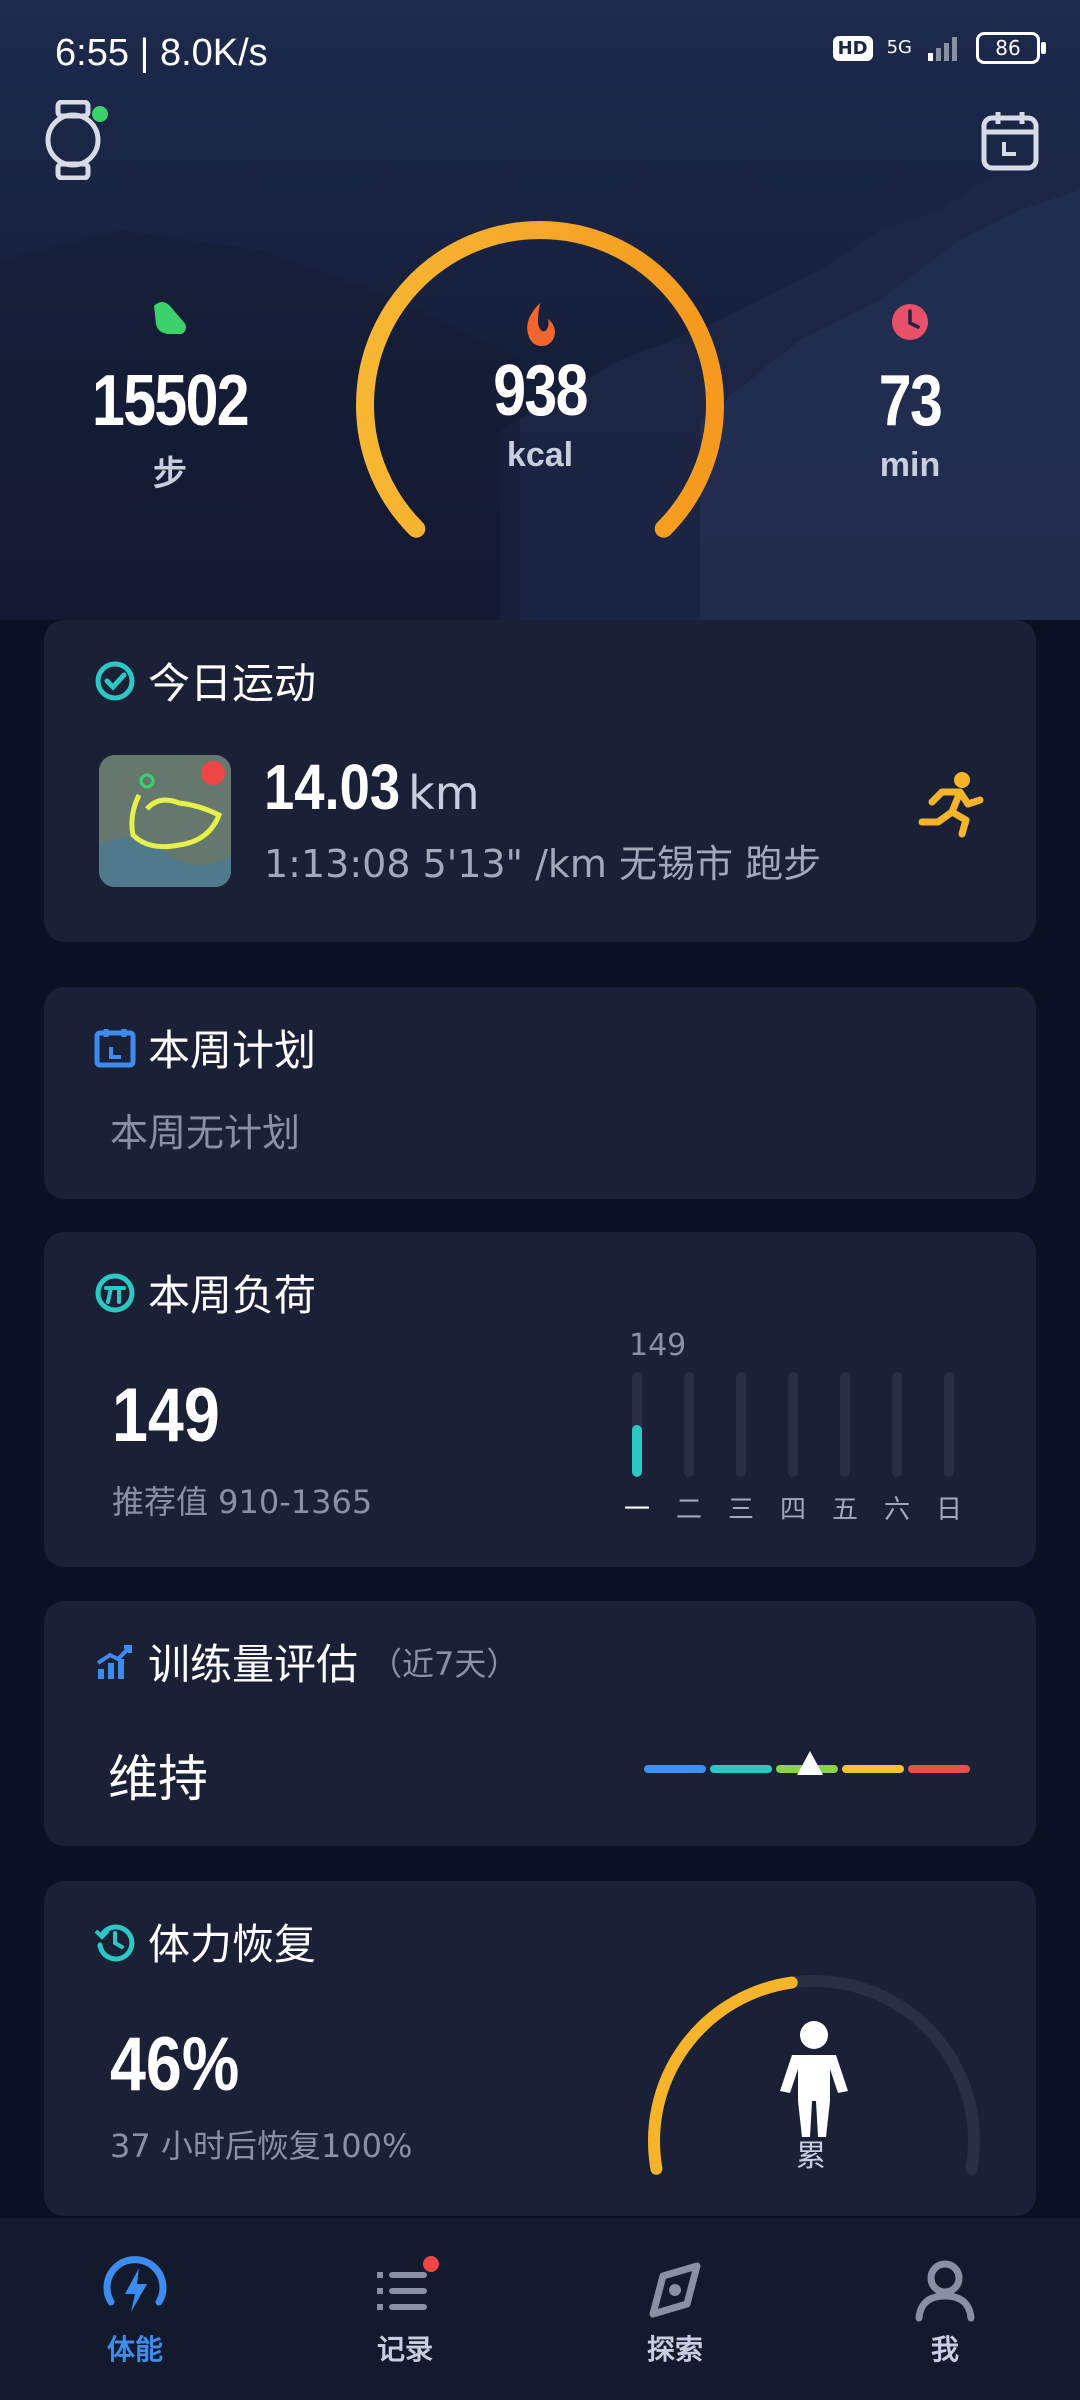  What do you see at coordinates (232, 683) in the screenshot?
I see `today-title: 今日运动` at bounding box center [232, 683].